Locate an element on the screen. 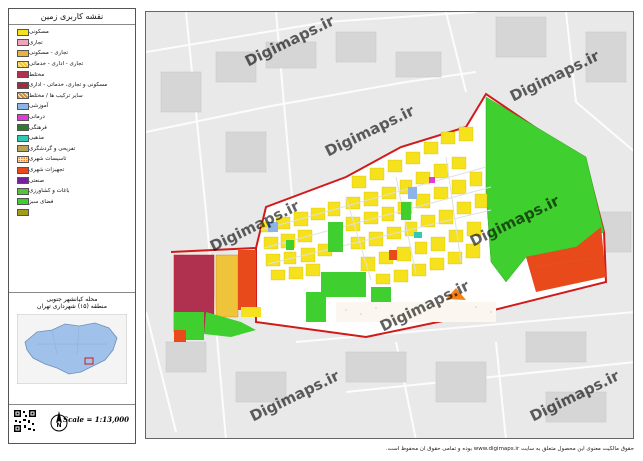 The width and height of the screenshot is (643, 461). legend-label: درمانی is located at coordinates (37, 117).